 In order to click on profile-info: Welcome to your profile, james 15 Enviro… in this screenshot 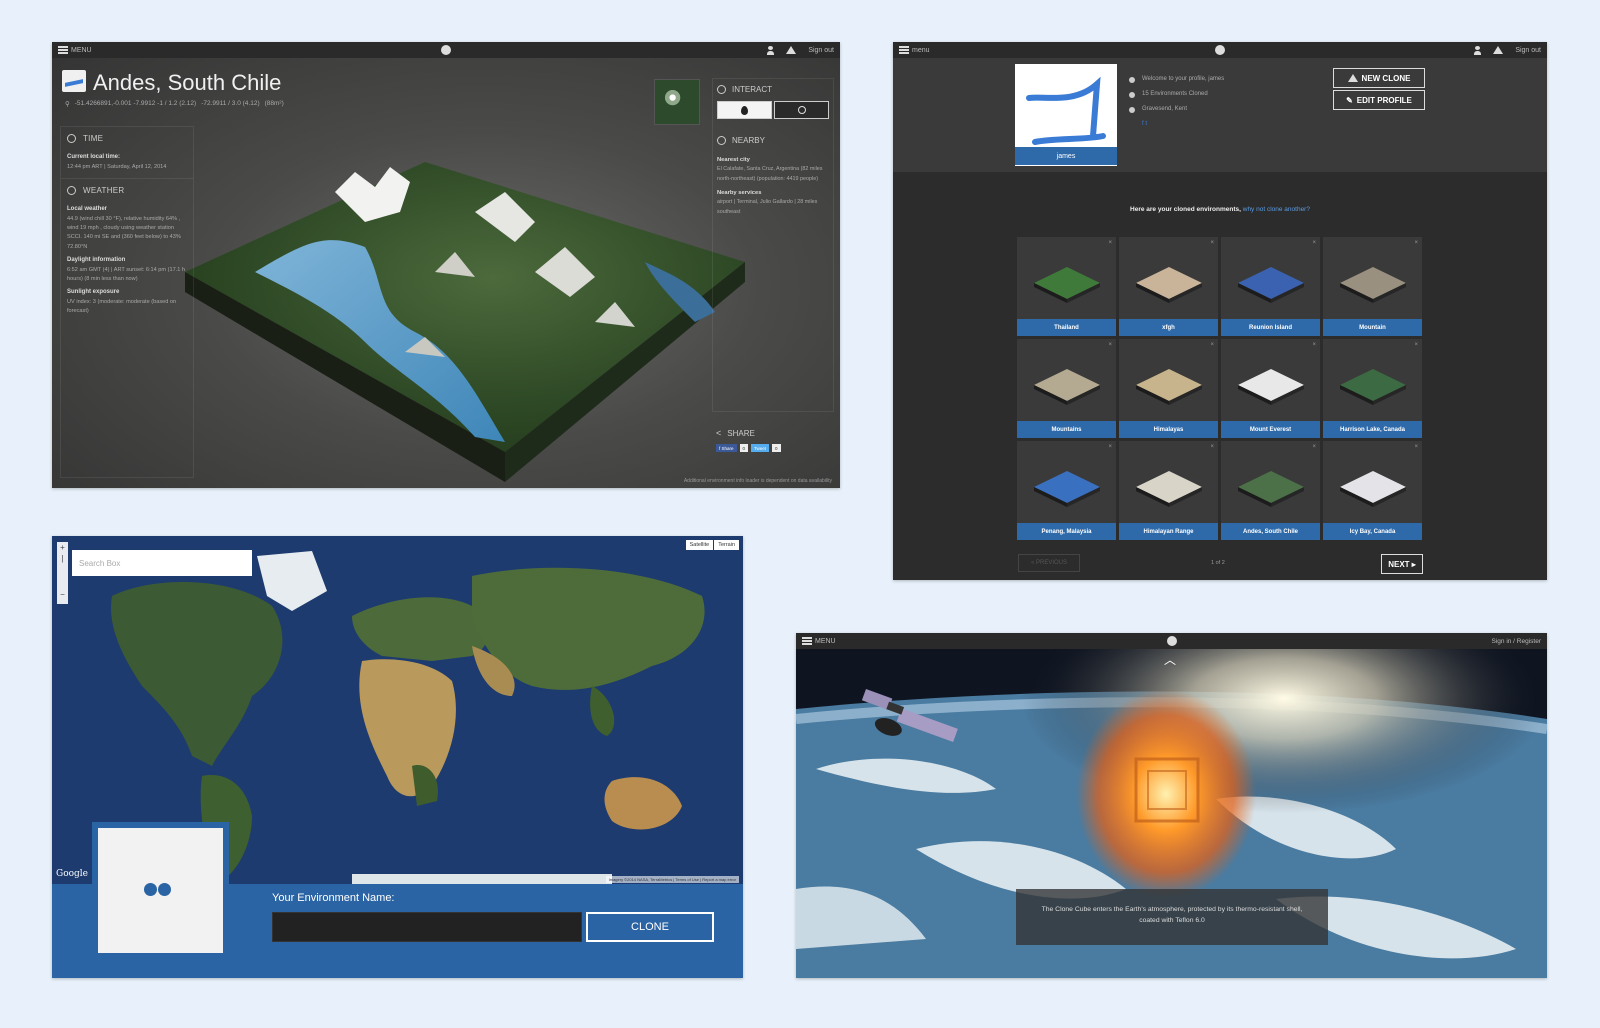, I will do `click(1176, 102)`.